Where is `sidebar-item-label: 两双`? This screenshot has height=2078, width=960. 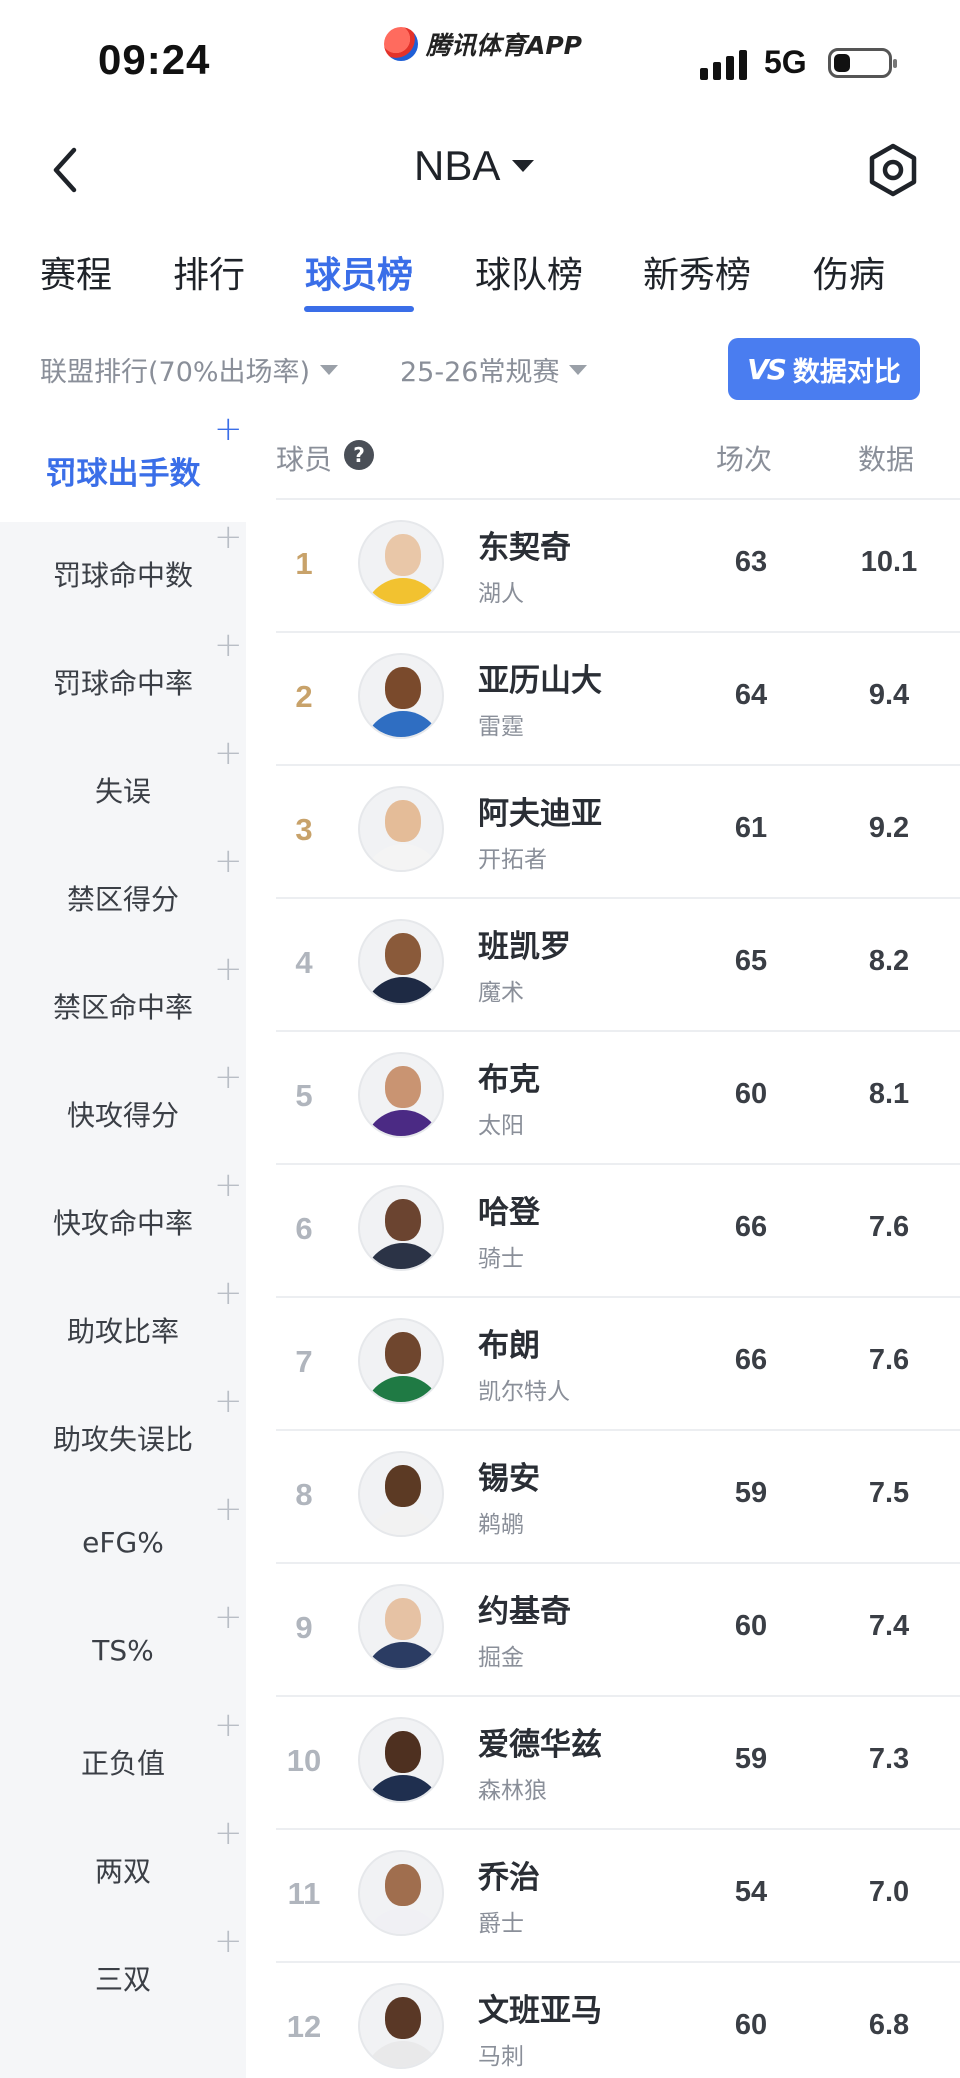
sidebar-item-label: 两双 is located at coordinates (122, 1871).